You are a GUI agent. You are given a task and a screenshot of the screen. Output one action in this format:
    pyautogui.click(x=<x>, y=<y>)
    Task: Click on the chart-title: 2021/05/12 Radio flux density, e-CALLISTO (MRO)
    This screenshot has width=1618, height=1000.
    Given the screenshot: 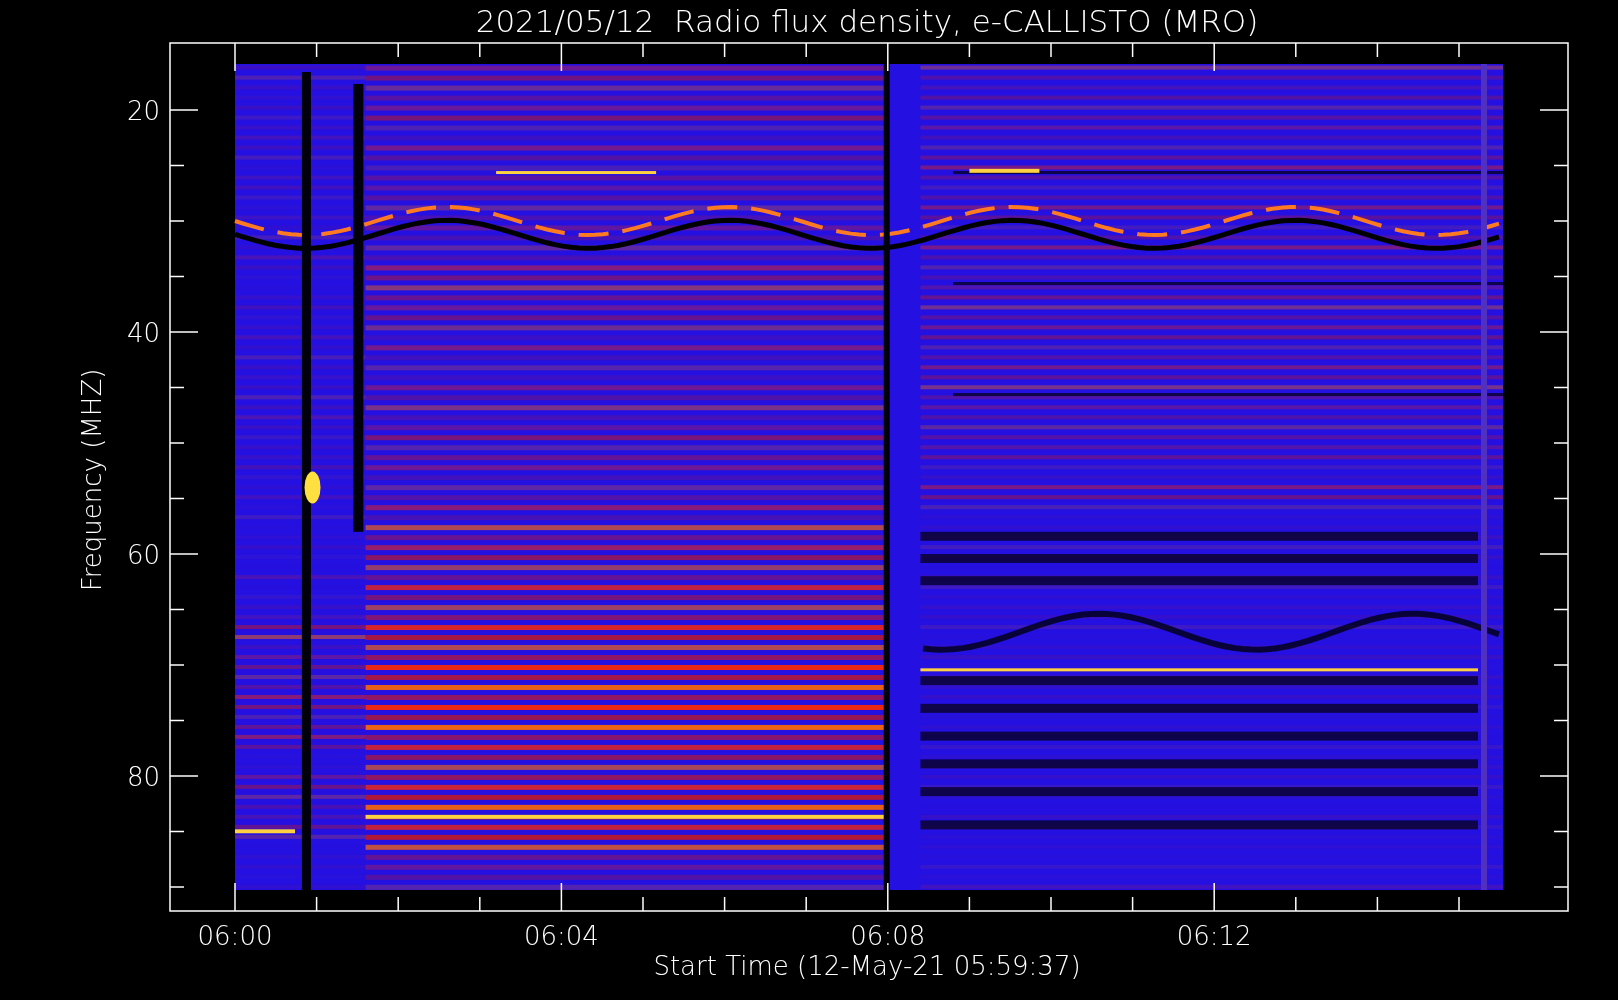 What is the action you would take?
    pyautogui.click(x=867, y=21)
    